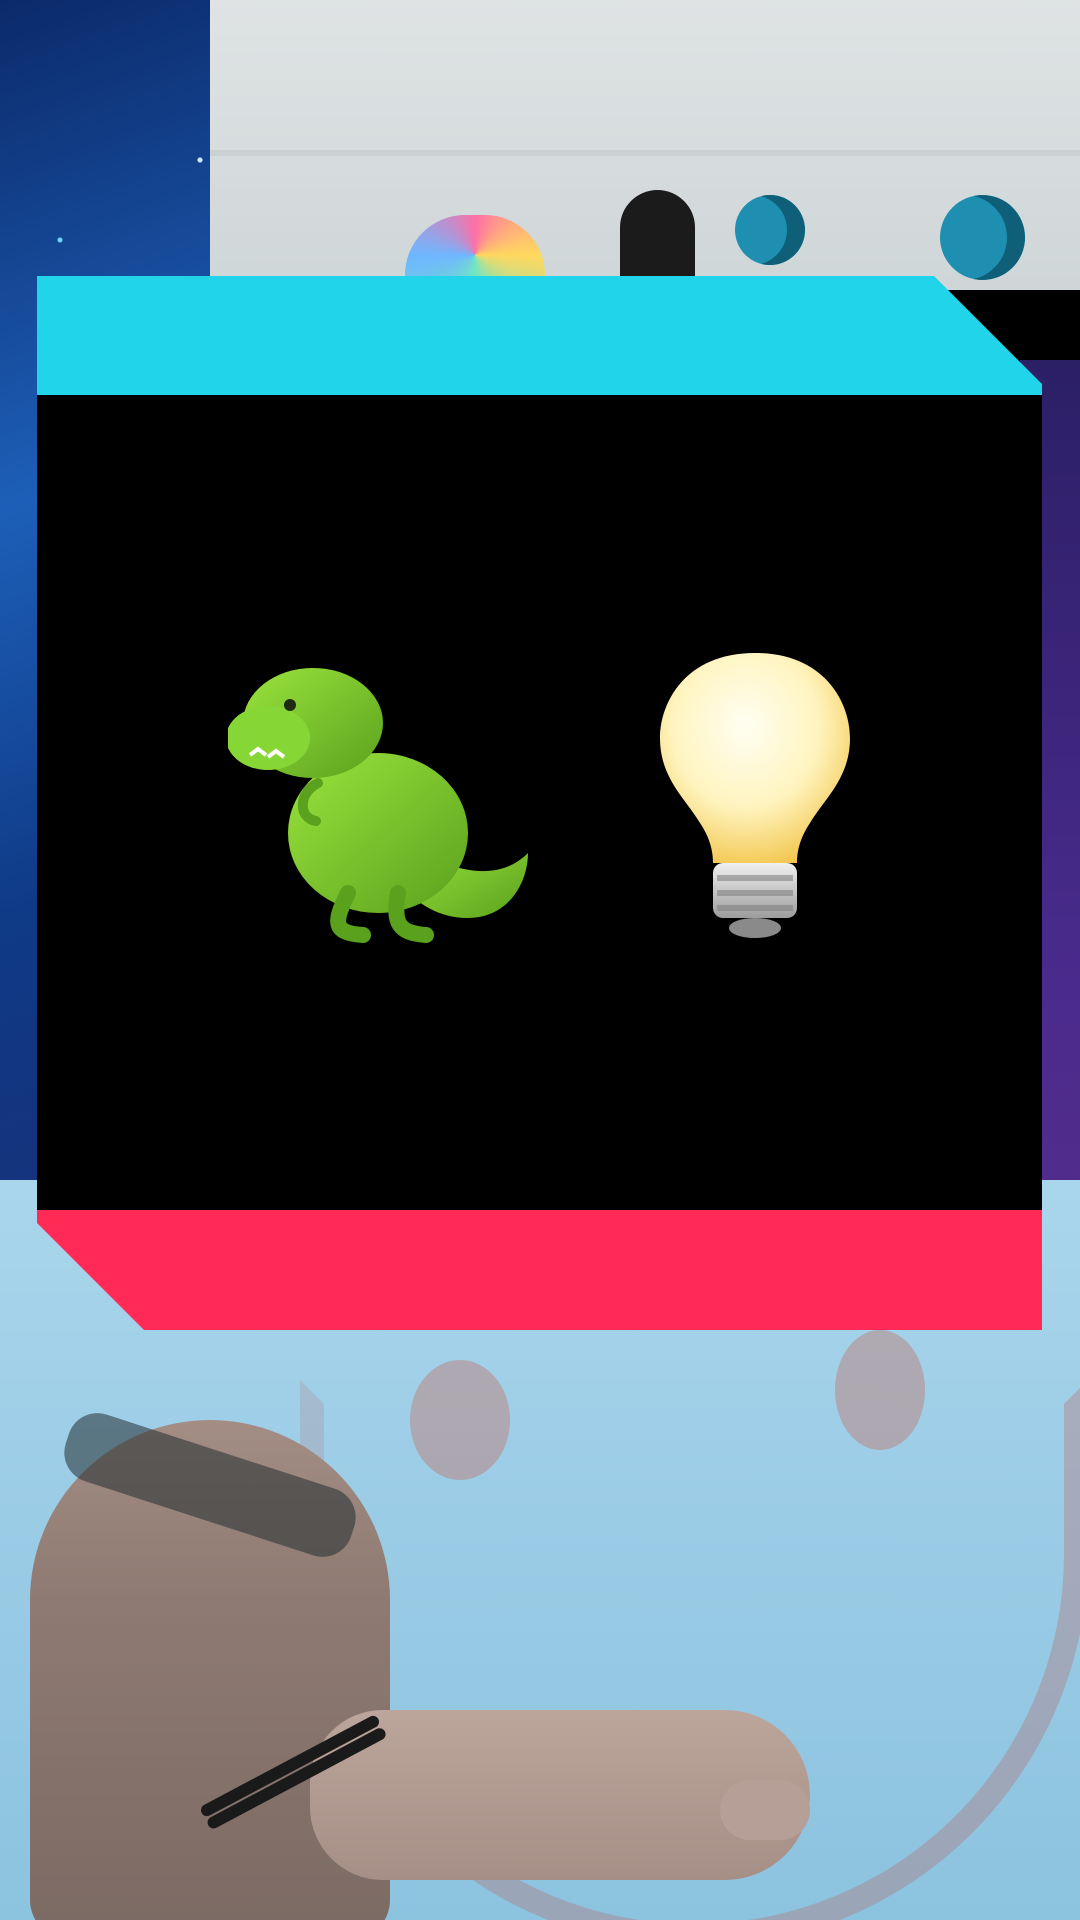 The image size is (1080, 1920). Describe the element at coordinates (765, 1810) in the screenshot. I see `finger` at that location.